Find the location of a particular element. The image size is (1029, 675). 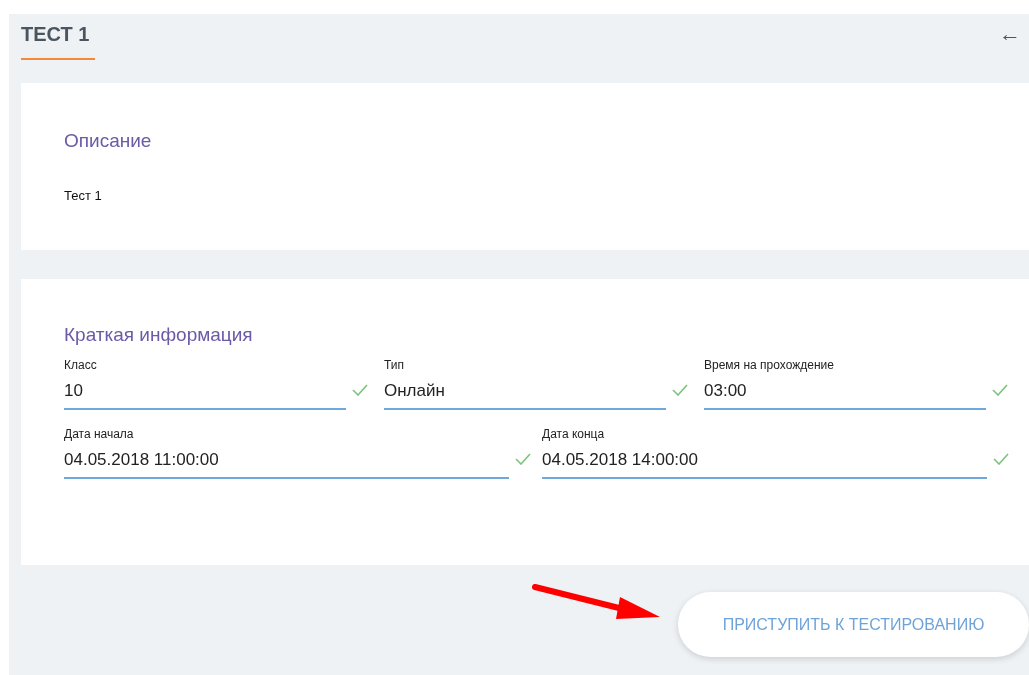

field-label: Тип is located at coordinates (394, 365).